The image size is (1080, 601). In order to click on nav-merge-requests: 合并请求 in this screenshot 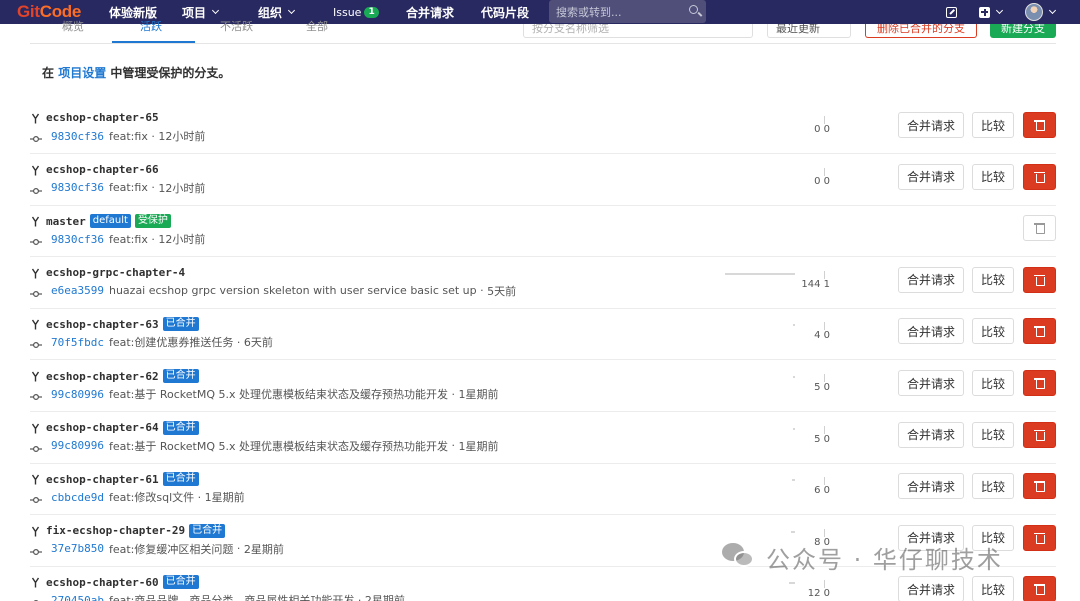, I will do `click(430, 12)`.